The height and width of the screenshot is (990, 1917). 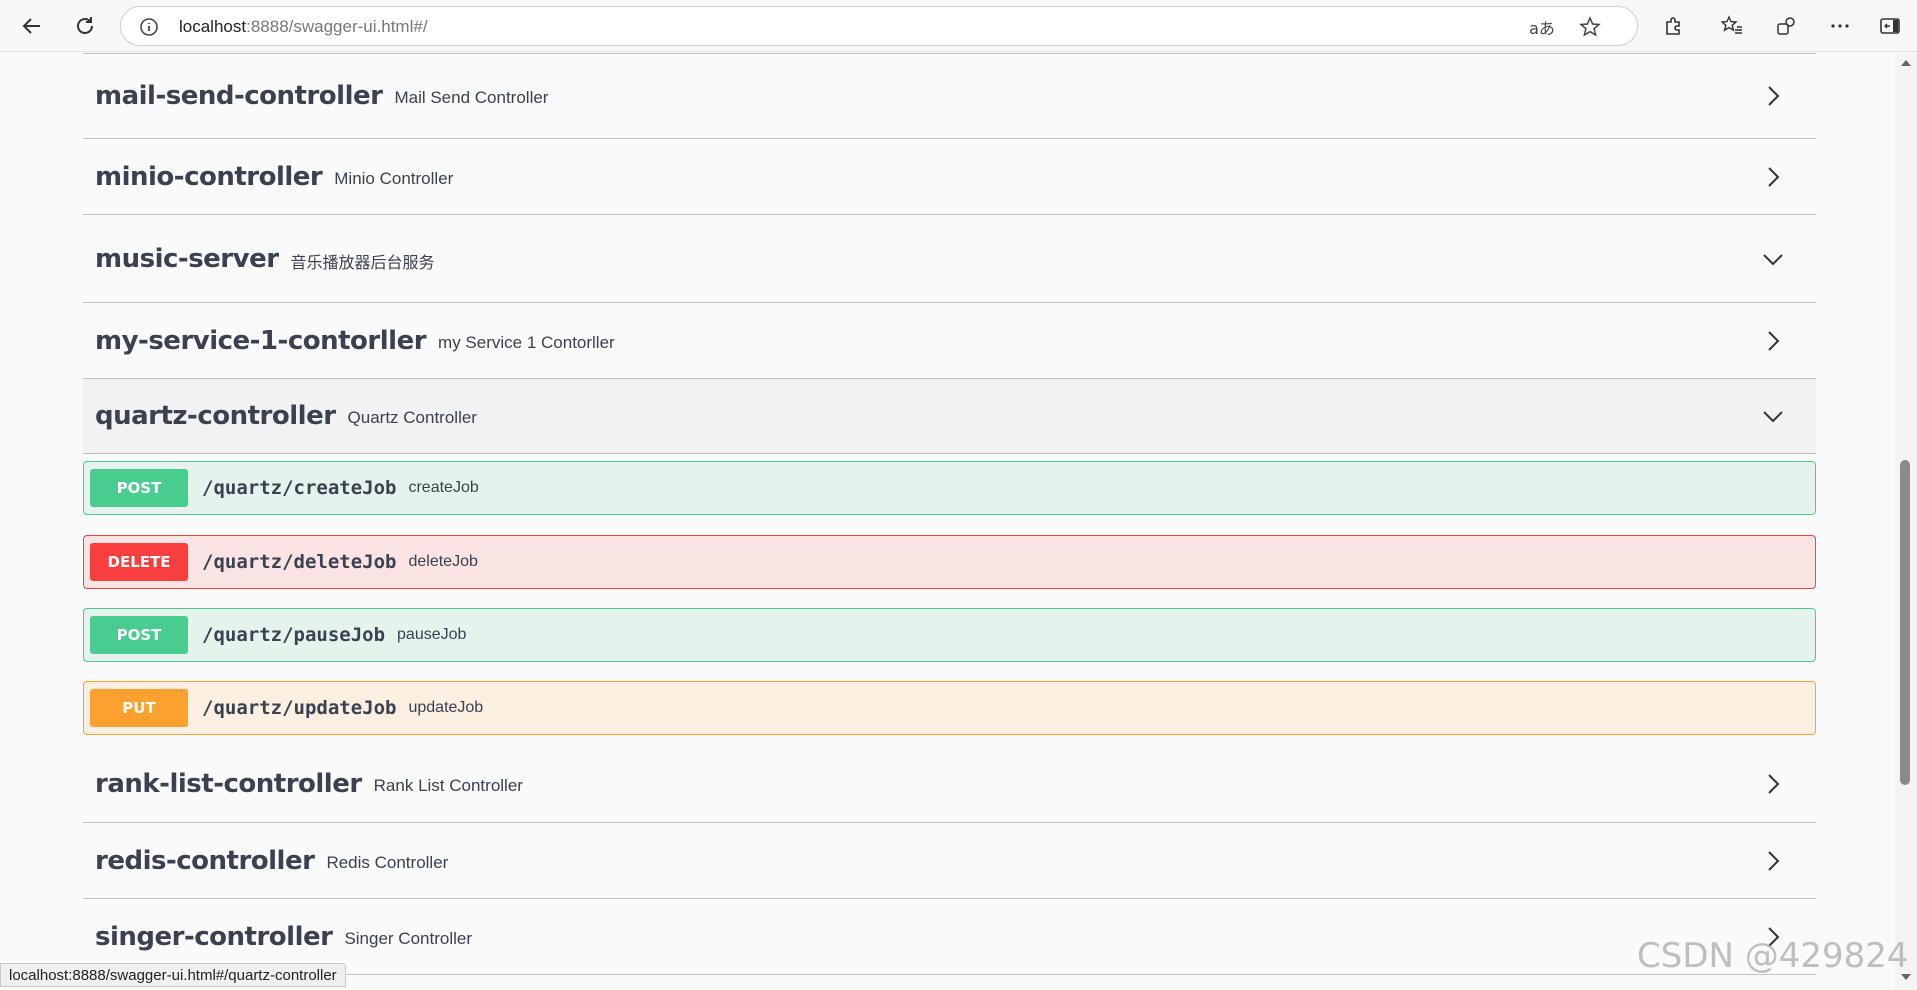 I want to click on operation-summary: deleteJob, so click(x=443, y=561).